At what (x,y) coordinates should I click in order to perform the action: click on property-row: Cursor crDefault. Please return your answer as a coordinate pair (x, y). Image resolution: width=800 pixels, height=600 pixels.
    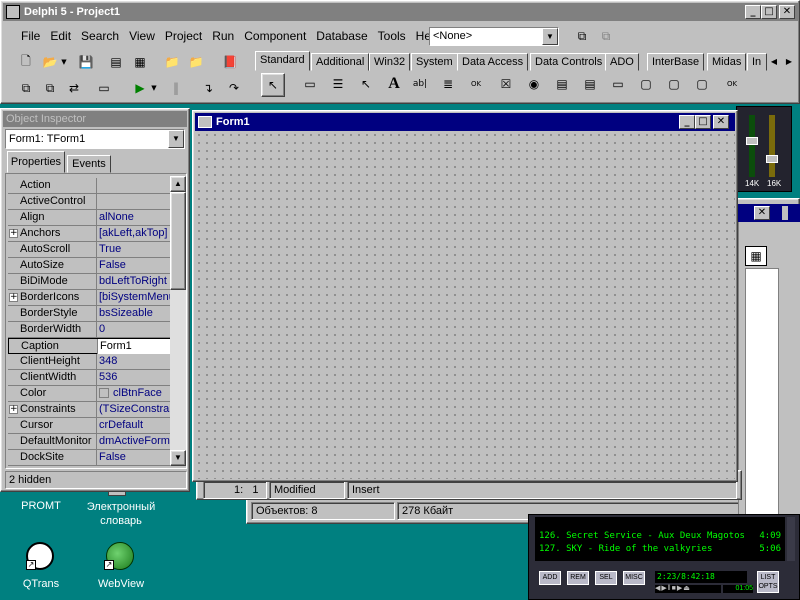
    Looking at the image, I should click on (97, 426).